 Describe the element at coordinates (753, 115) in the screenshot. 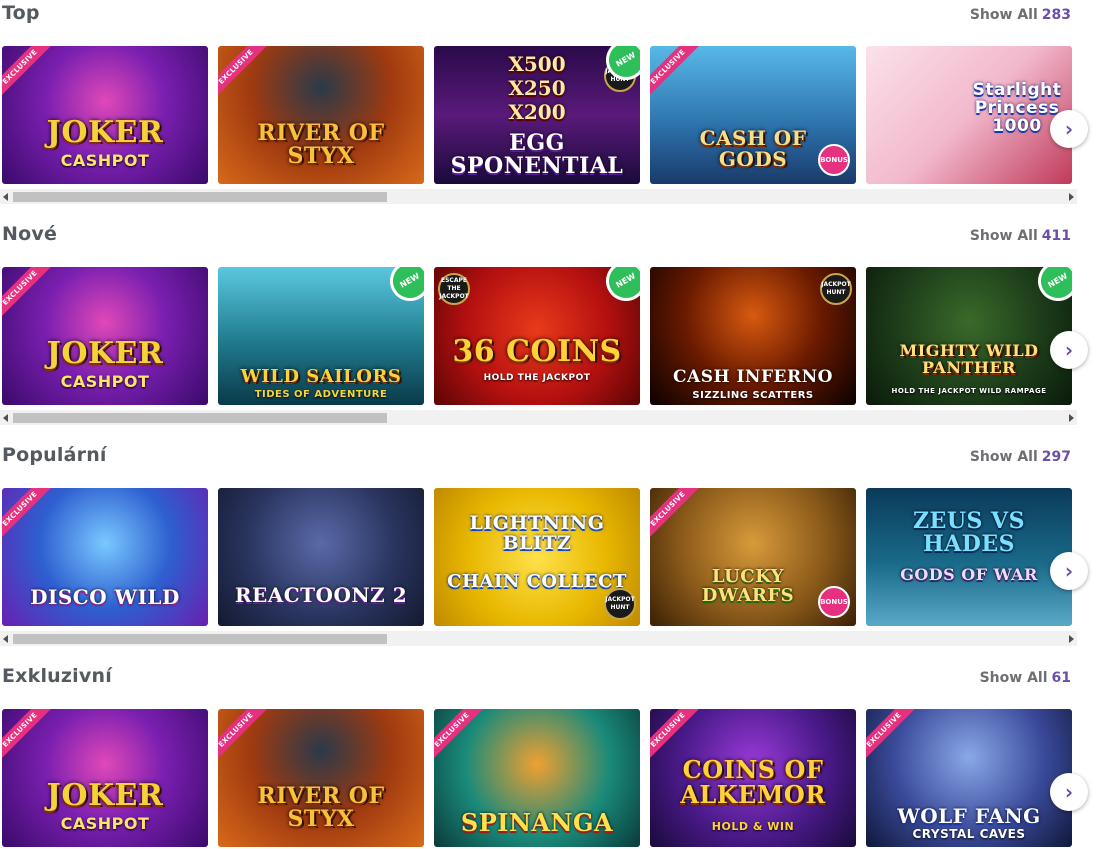

I see `game-tile: EXCLUSIVE CASH OF GODS BONUS` at that location.